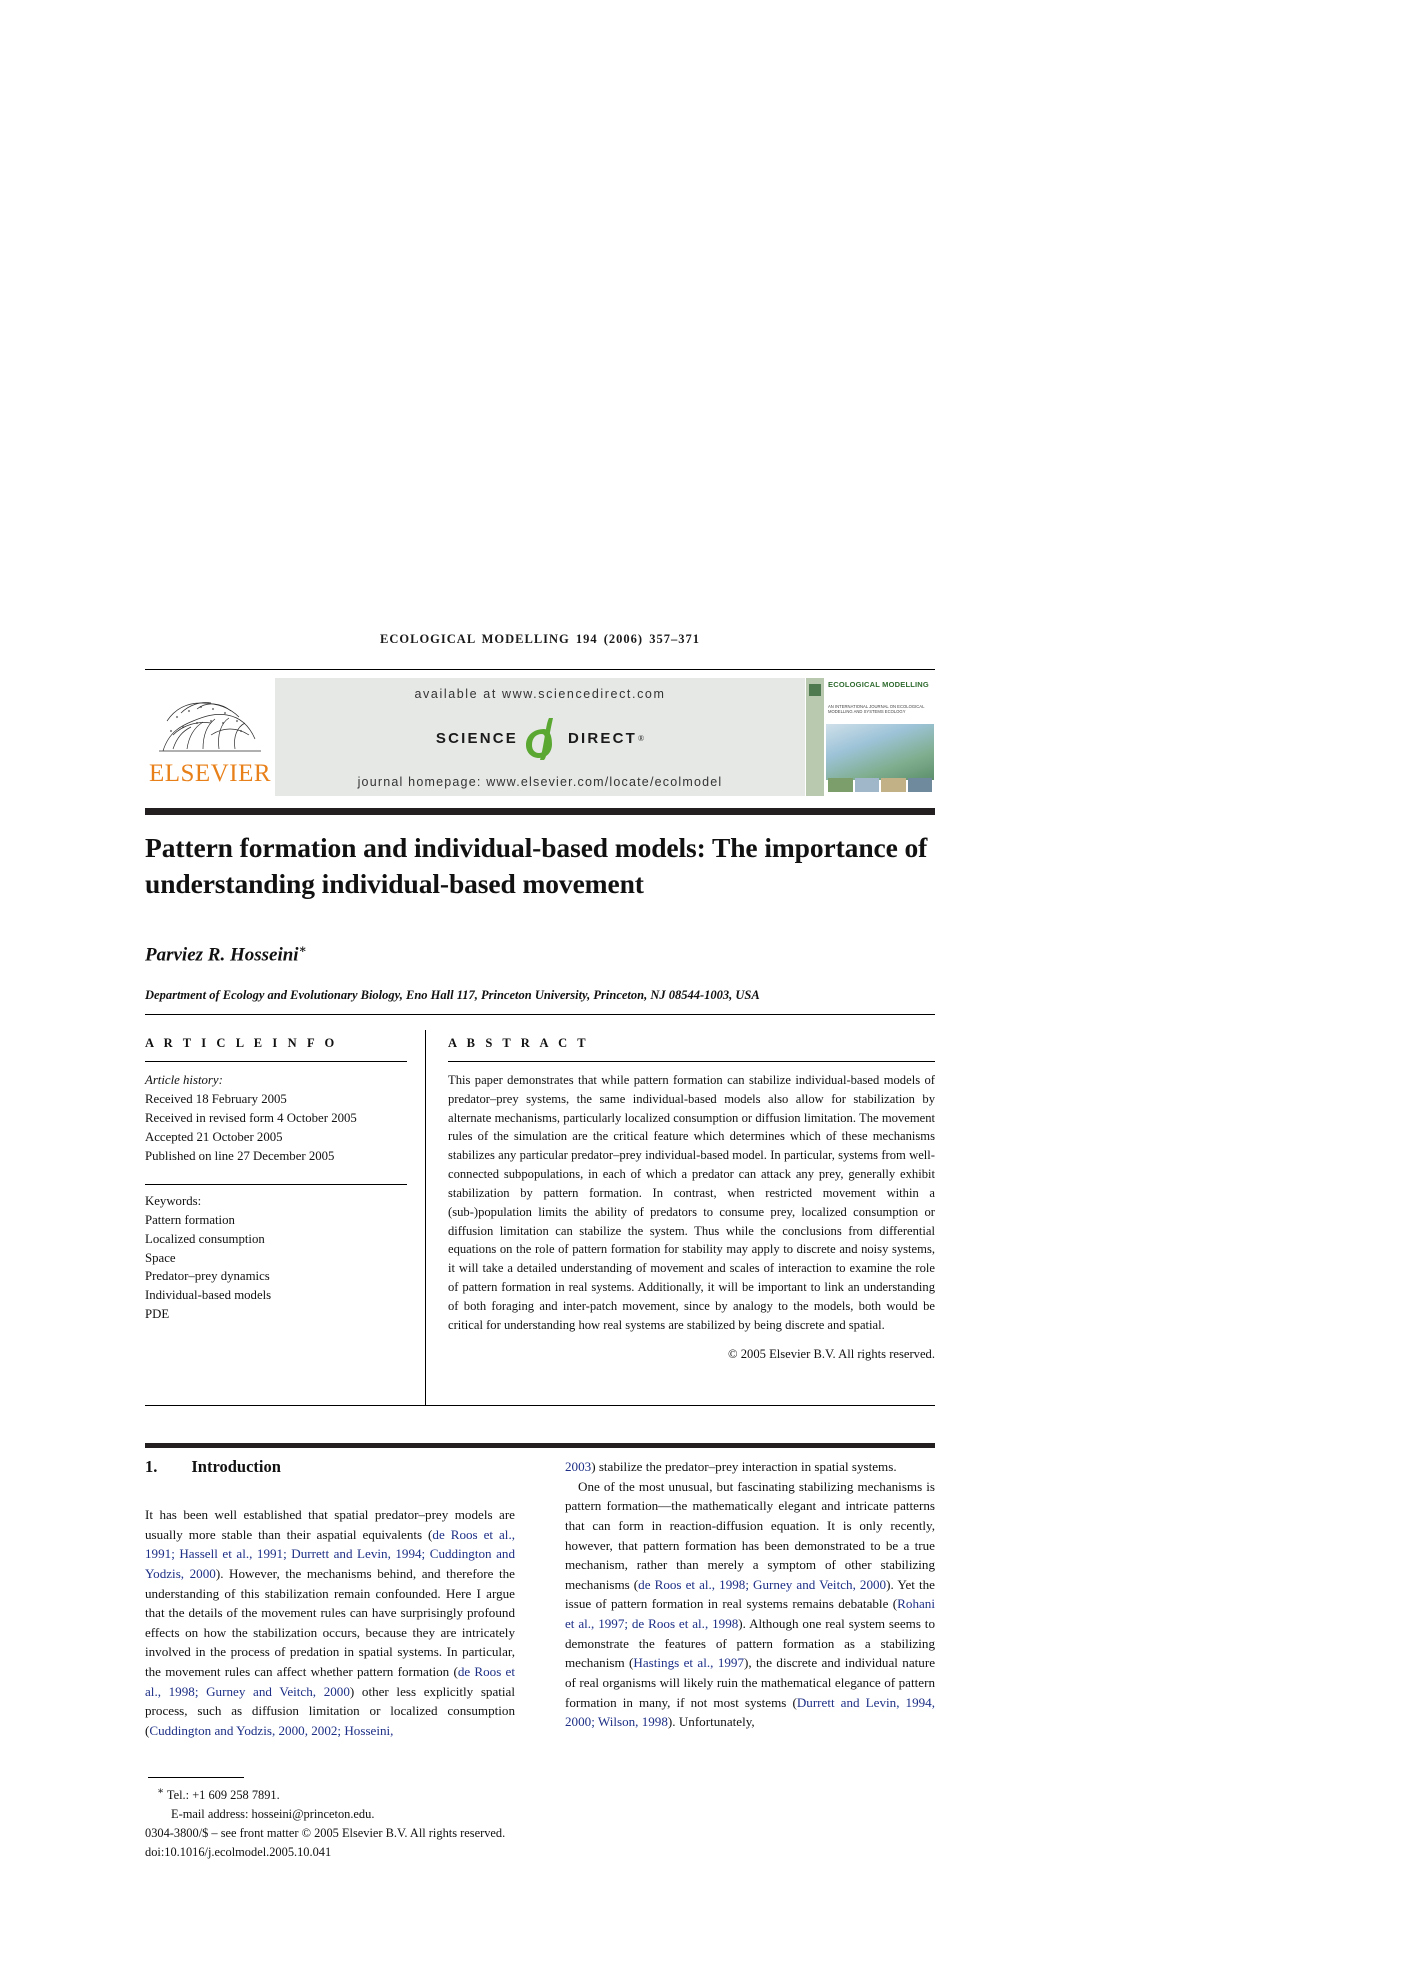 The height and width of the screenshot is (1985, 1403). Describe the element at coordinates (476, 738) in the screenshot. I see `science-word: SCIENCE` at that location.